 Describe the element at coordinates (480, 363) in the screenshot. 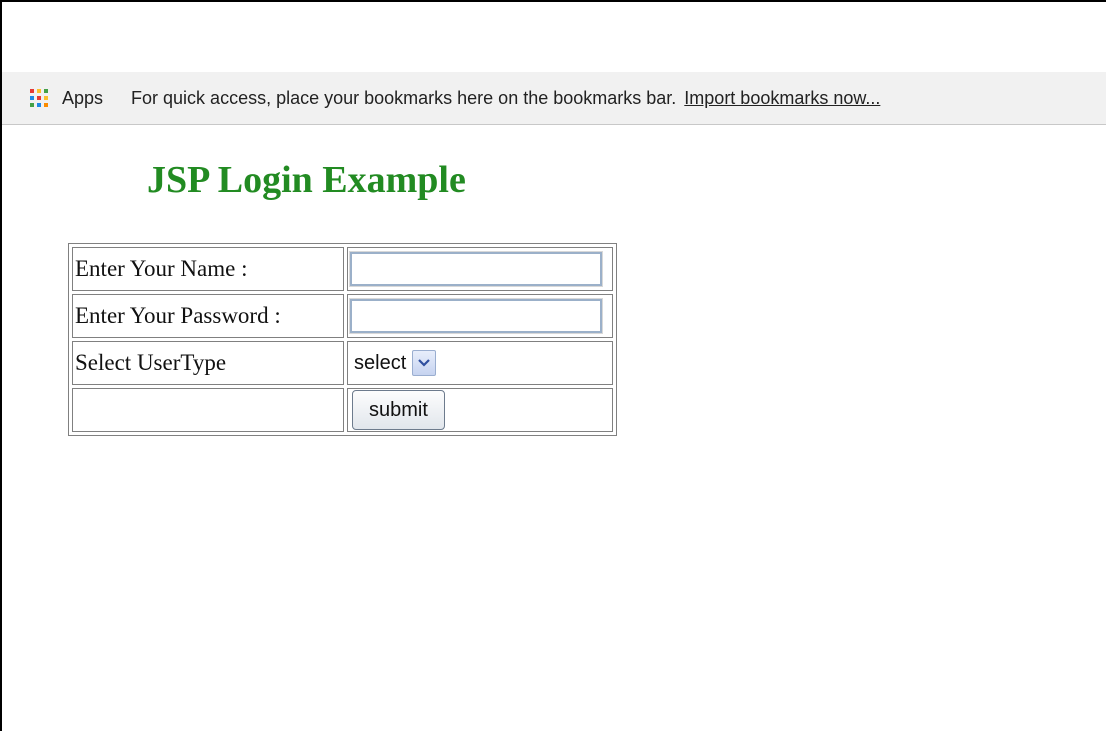

I see `usertype-field-cell: select` at that location.